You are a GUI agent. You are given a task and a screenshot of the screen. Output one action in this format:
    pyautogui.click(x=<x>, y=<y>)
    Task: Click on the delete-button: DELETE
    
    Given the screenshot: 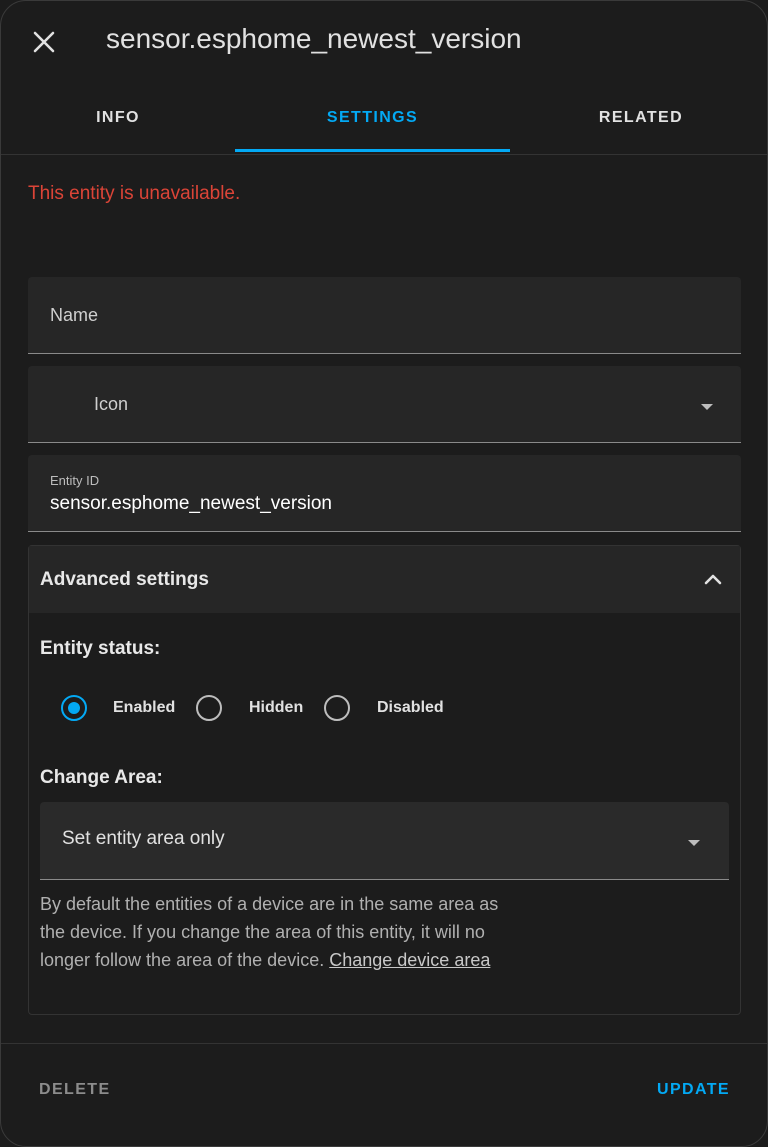 What is the action you would take?
    pyautogui.click(x=75, y=1090)
    